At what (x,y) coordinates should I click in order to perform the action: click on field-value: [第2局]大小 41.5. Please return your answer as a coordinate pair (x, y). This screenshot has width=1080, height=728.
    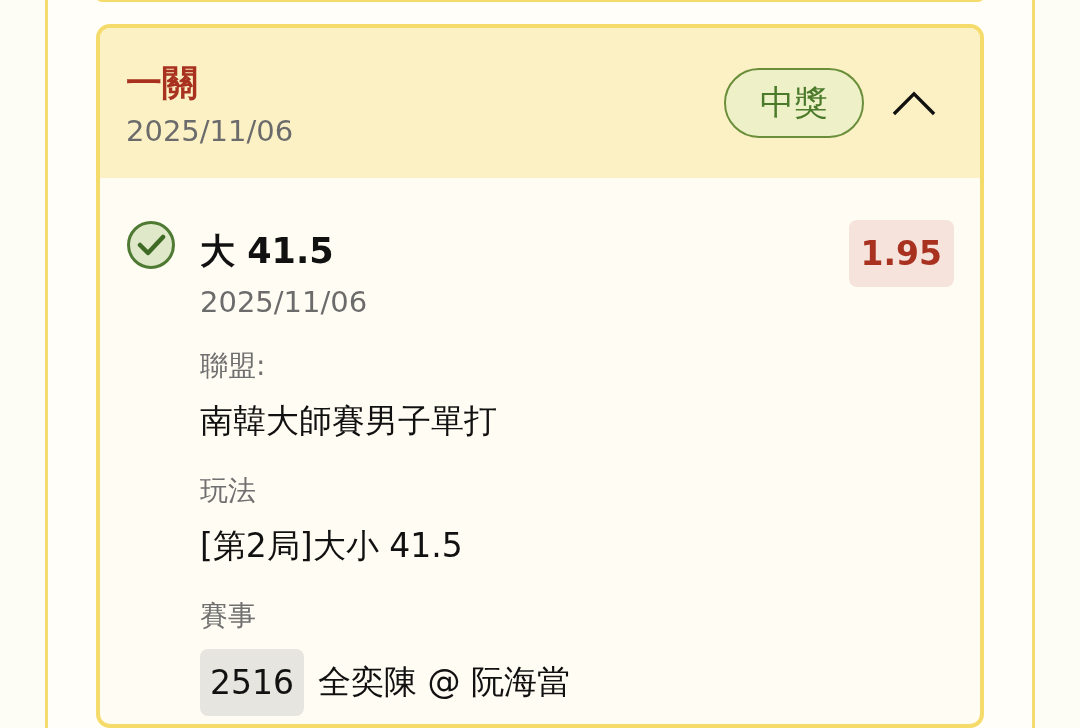
    Looking at the image, I should click on (331, 546).